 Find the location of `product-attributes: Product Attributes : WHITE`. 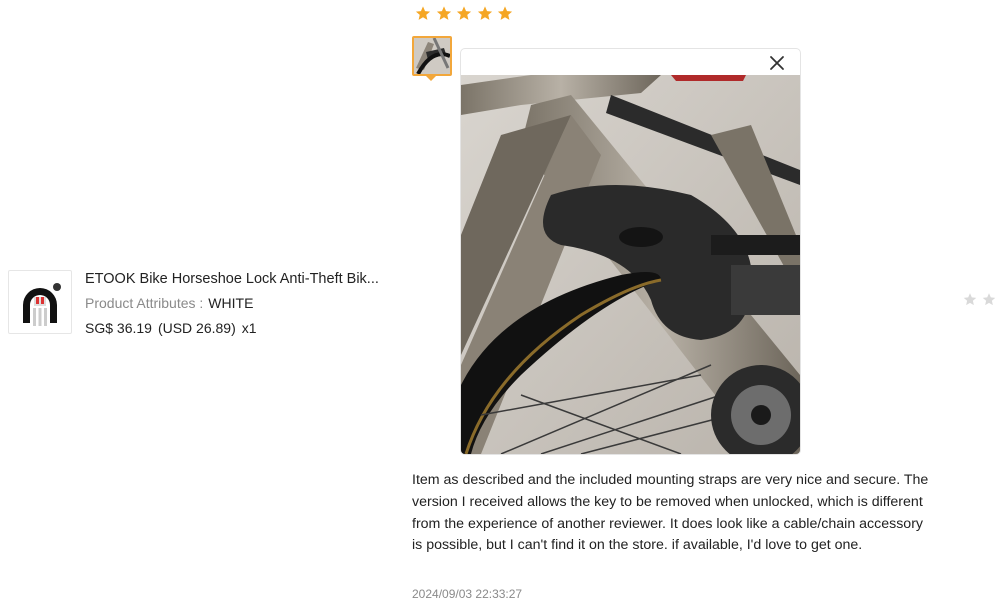

product-attributes: Product Attributes : WHITE is located at coordinates (235, 303).